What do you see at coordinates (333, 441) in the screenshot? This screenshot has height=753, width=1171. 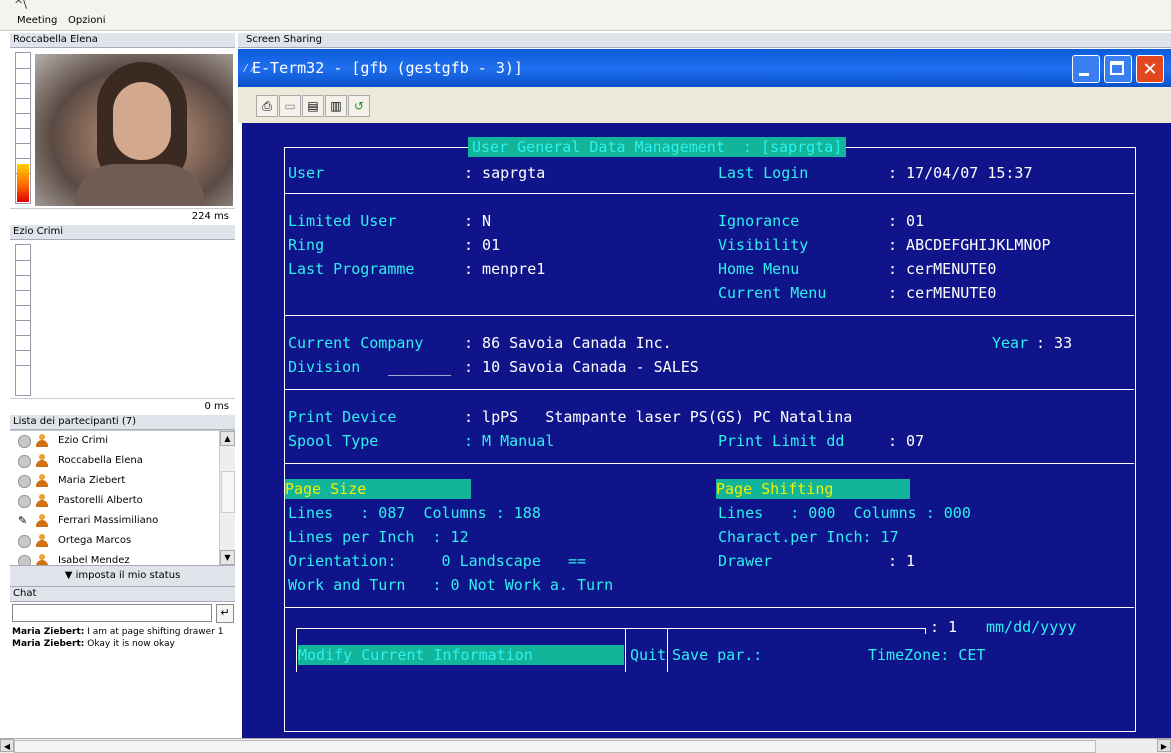 I see `spool-type-label: Spool Type` at bounding box center [333, 441].